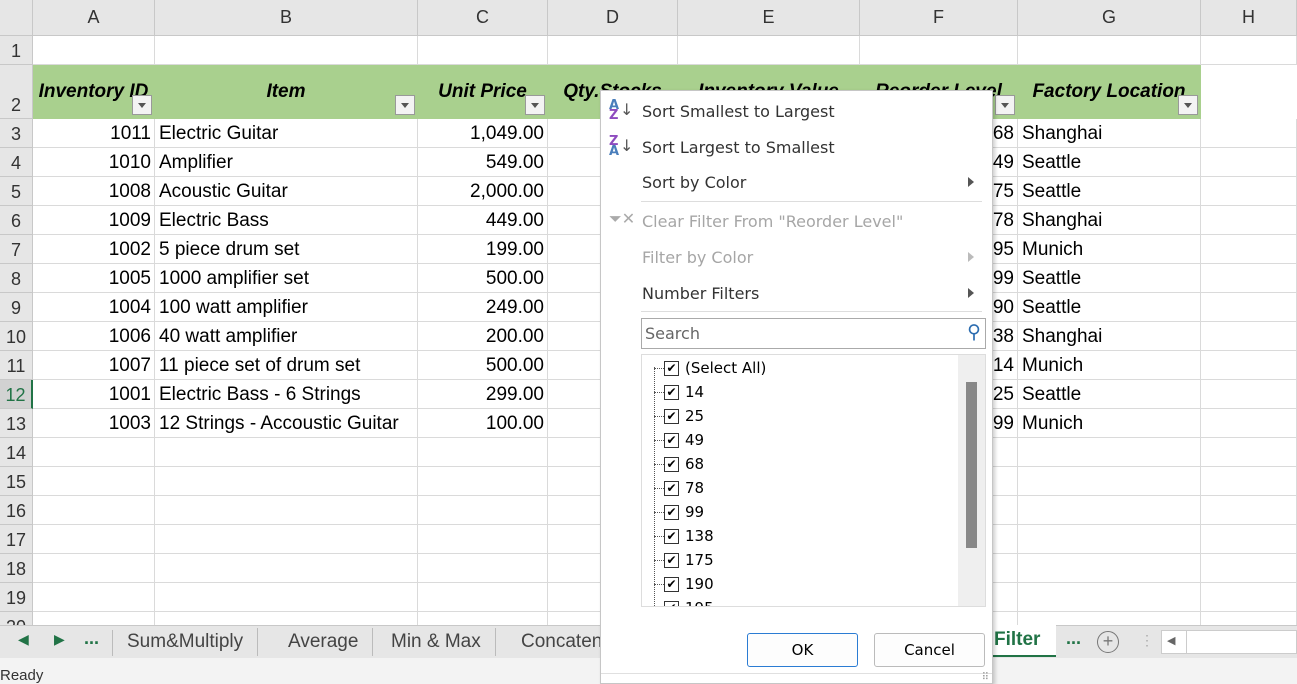 The height and width of the screenshot is (684, 1297). I want to click on menu-number-filters: Number Filters, so click(812, 293).